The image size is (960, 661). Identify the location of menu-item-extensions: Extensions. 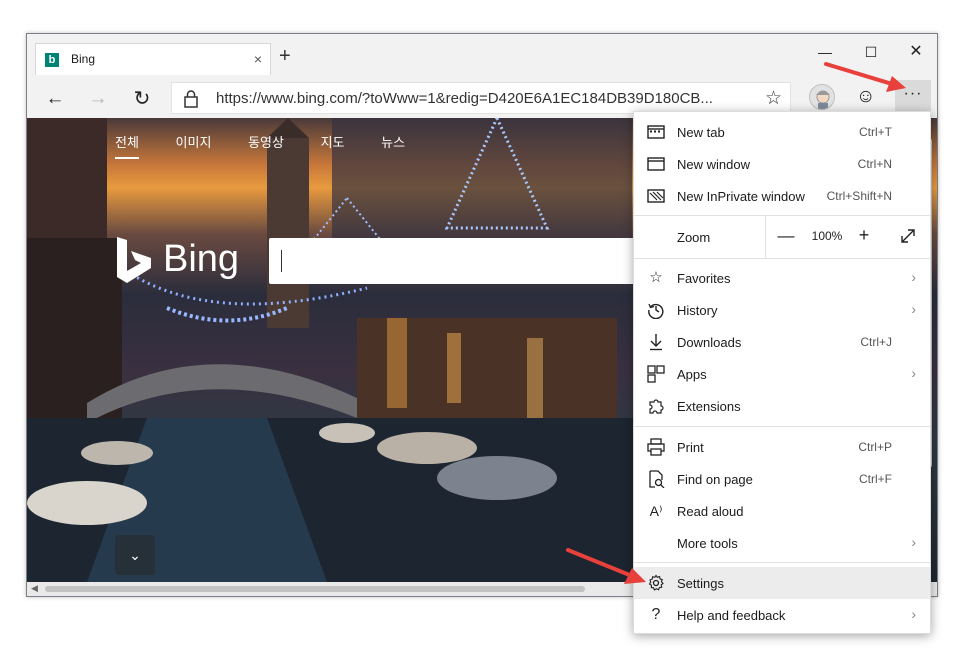
(782, 406).